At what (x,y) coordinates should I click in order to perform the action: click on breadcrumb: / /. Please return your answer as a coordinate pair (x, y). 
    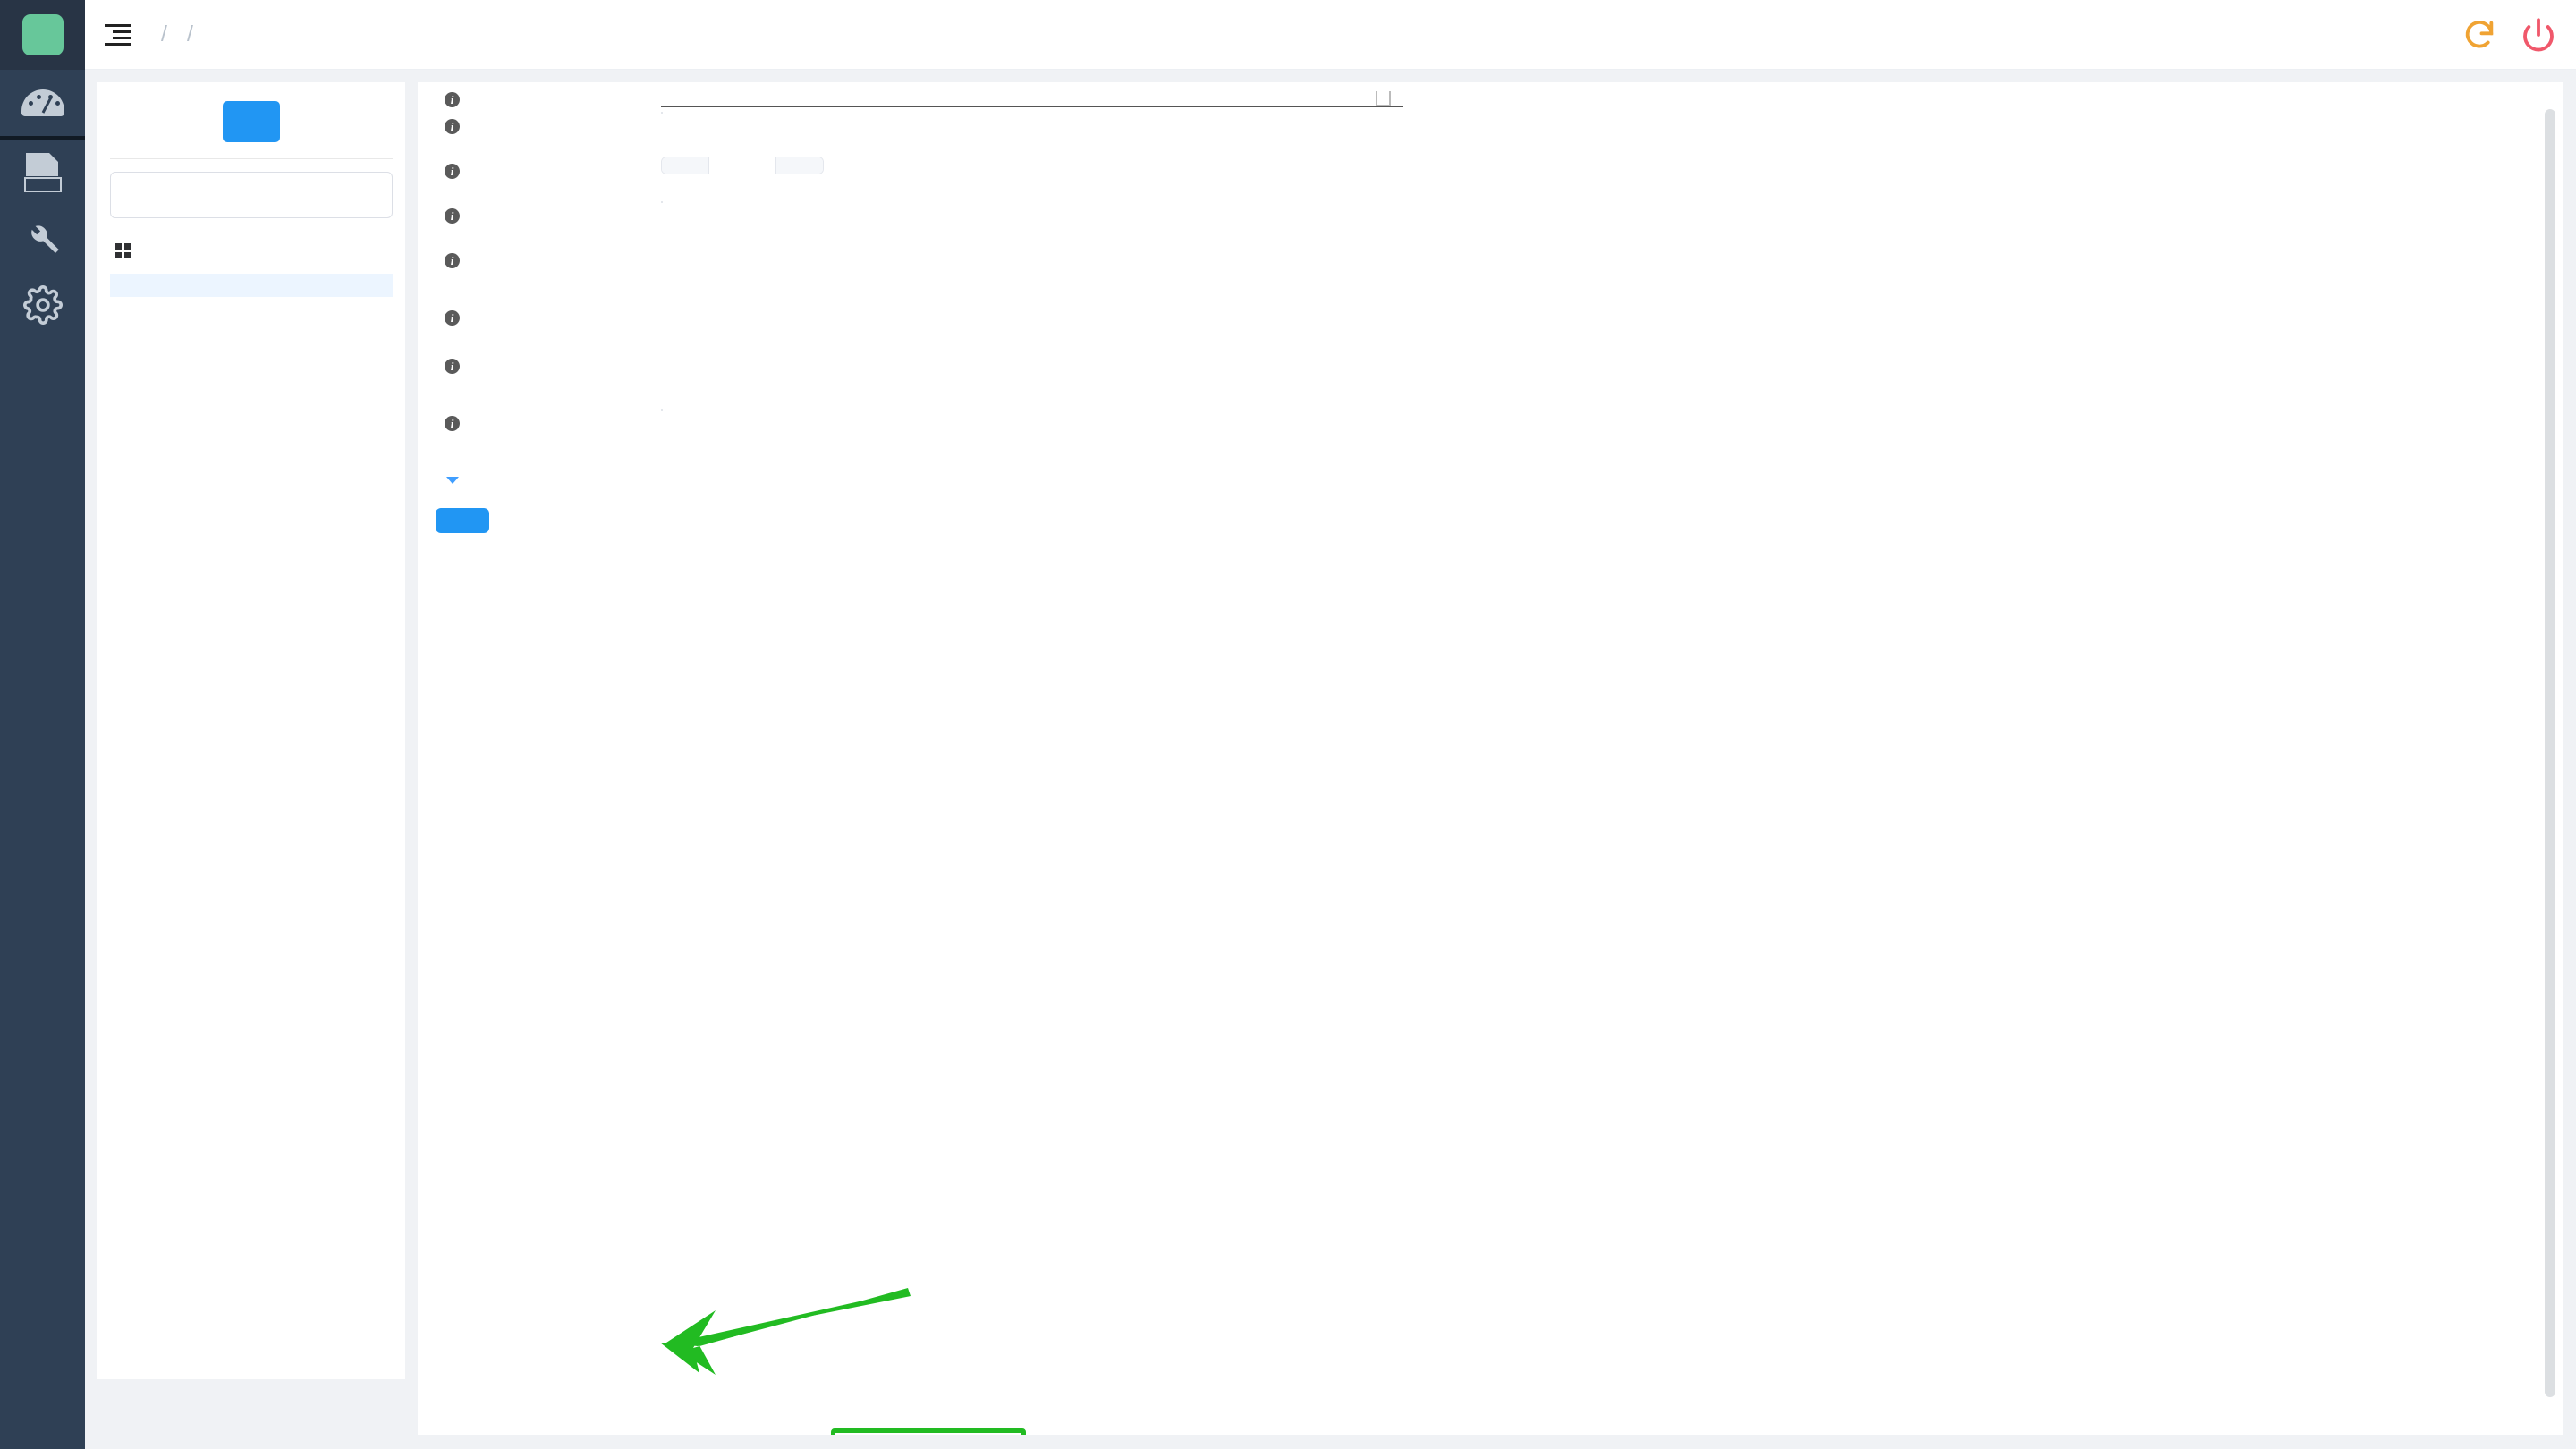
    Looking at the image, I should click on (177, 34).